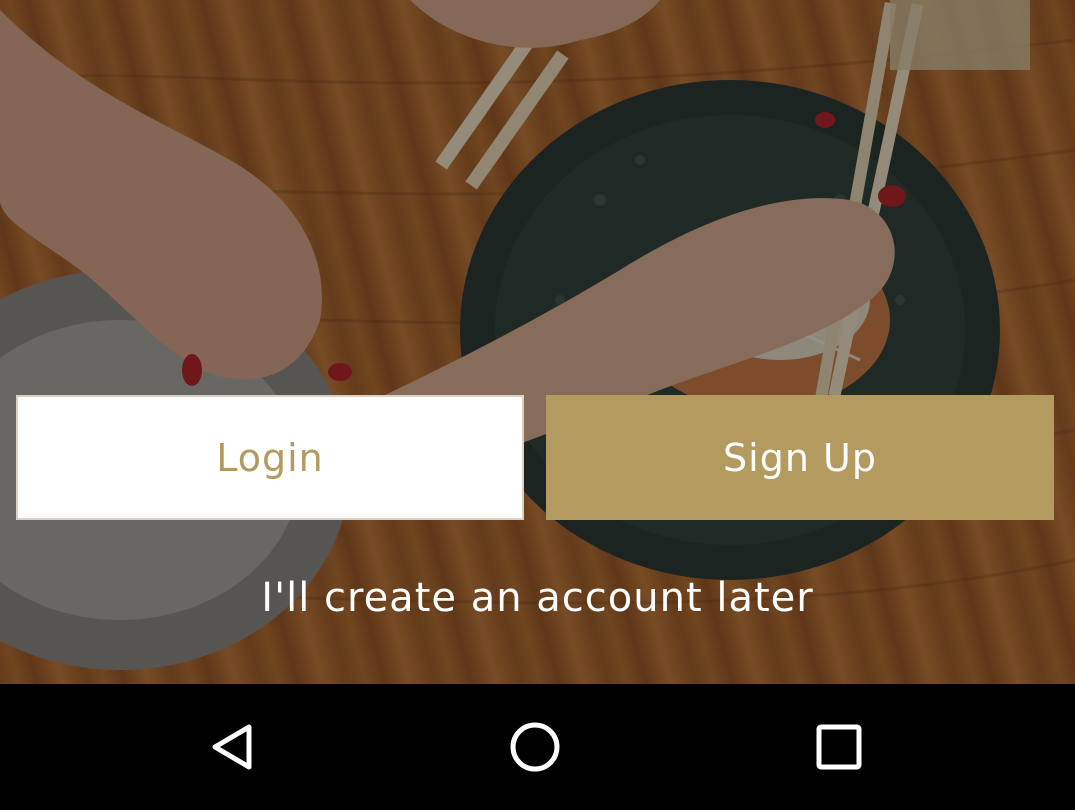 The width and height of the screenshot is (1075, 810). What do you see at coordinates (537, 598) in the screenshot?
I see `create-account-later-link: I'll create an account later` at bounding box center [537, 598].